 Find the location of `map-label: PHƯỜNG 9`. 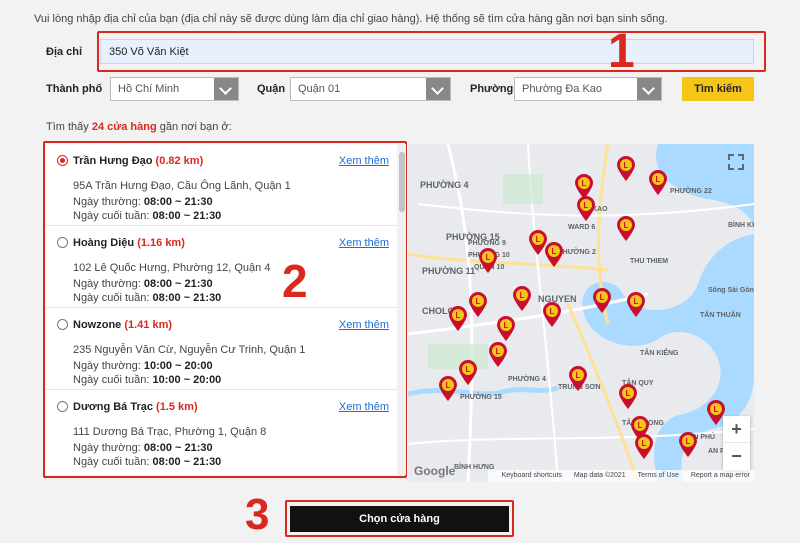

map-label: PHƯỜNG 9 is located at coordinates (487, 243).